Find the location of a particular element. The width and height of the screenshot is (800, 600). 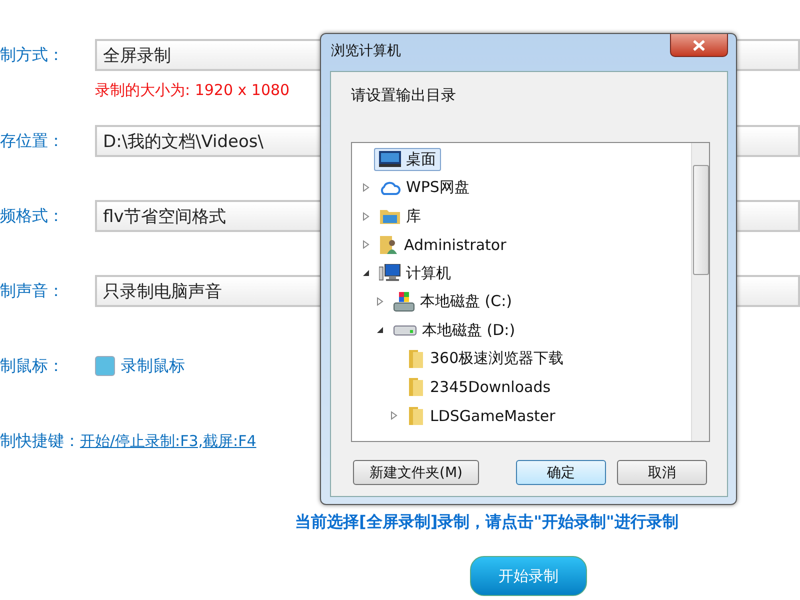

field-label: 制方式： is located at coordinates (32, 55).